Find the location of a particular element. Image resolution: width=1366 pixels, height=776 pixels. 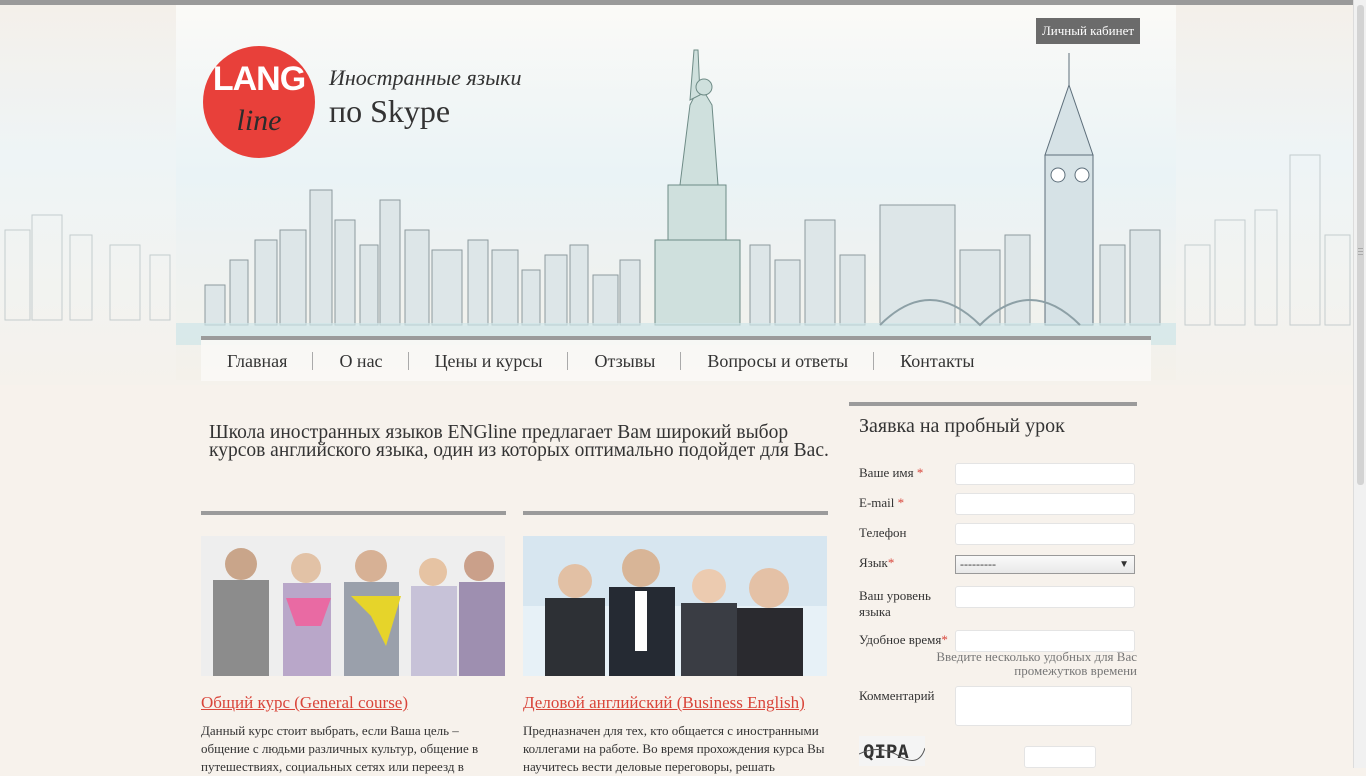

form-title: Заявка на пробный урок is located at coordinates (962, 426).